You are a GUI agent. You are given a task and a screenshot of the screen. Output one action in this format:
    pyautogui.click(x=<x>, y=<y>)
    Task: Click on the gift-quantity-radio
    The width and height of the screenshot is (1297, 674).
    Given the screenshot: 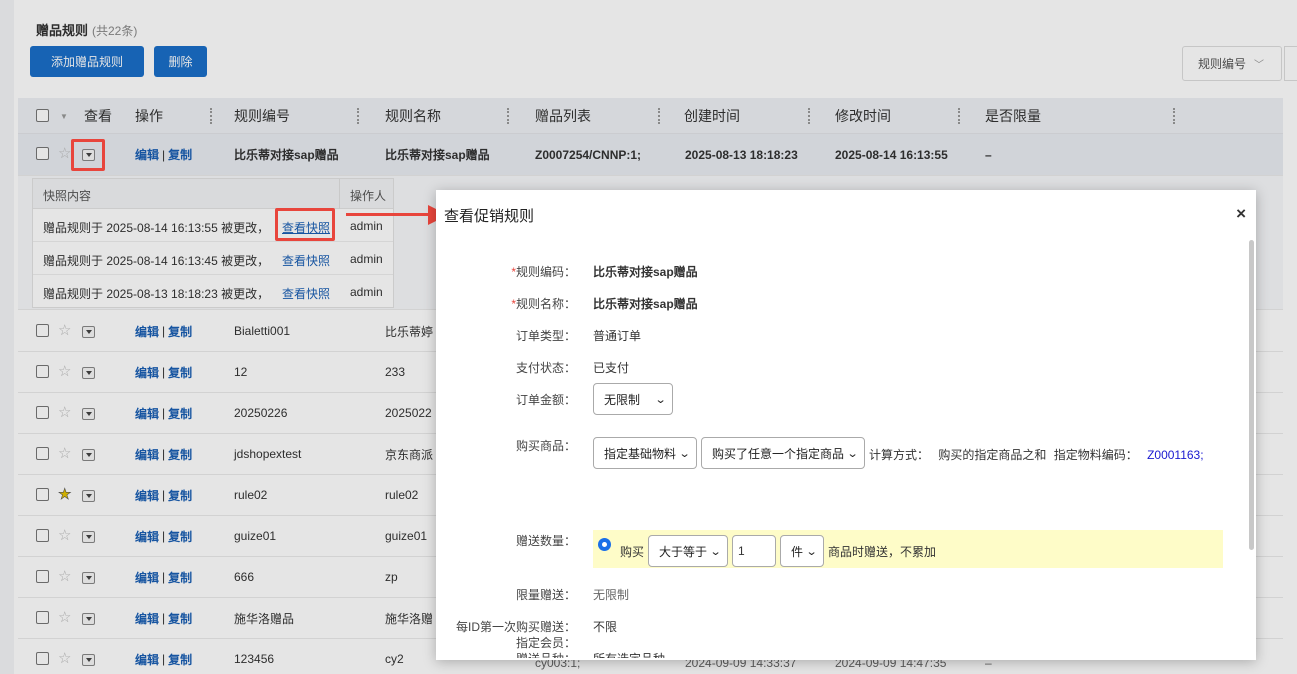 What is the action you would take?
    pyautogui.click(x=604, y=544)
    